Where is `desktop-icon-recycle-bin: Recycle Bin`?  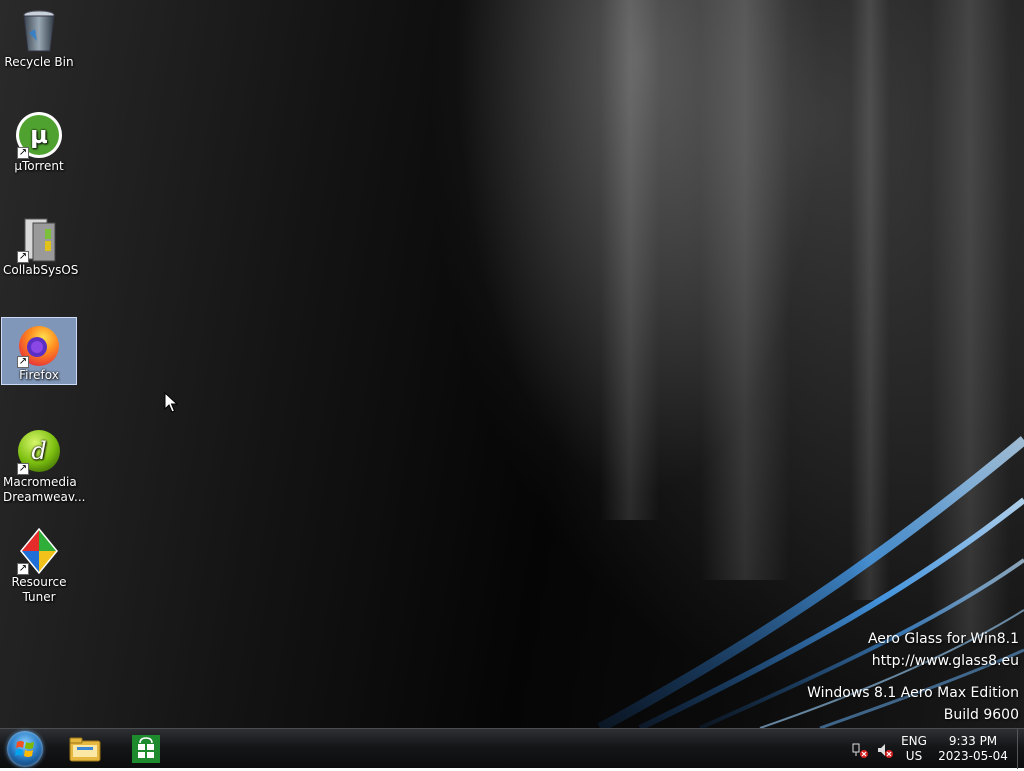
desktop-icon-recycle-bin: Recycle Bin is located at coordinates (39, 38).